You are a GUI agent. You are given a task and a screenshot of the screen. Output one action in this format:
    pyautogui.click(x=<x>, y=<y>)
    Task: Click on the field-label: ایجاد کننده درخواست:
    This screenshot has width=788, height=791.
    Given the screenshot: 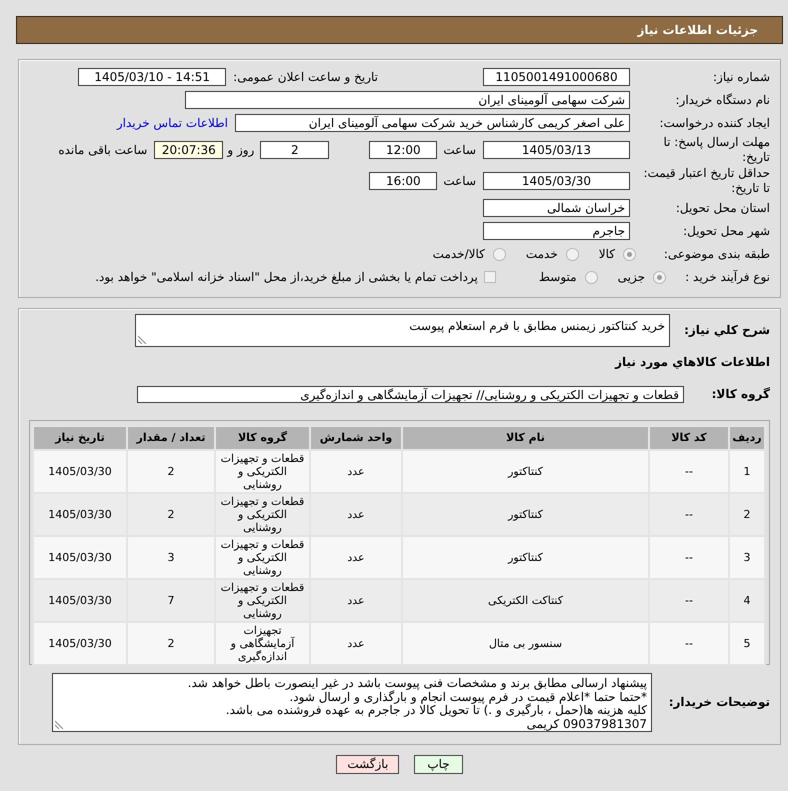 What is the action you would take?
    pyautogui.click(x=714, y=123)
    